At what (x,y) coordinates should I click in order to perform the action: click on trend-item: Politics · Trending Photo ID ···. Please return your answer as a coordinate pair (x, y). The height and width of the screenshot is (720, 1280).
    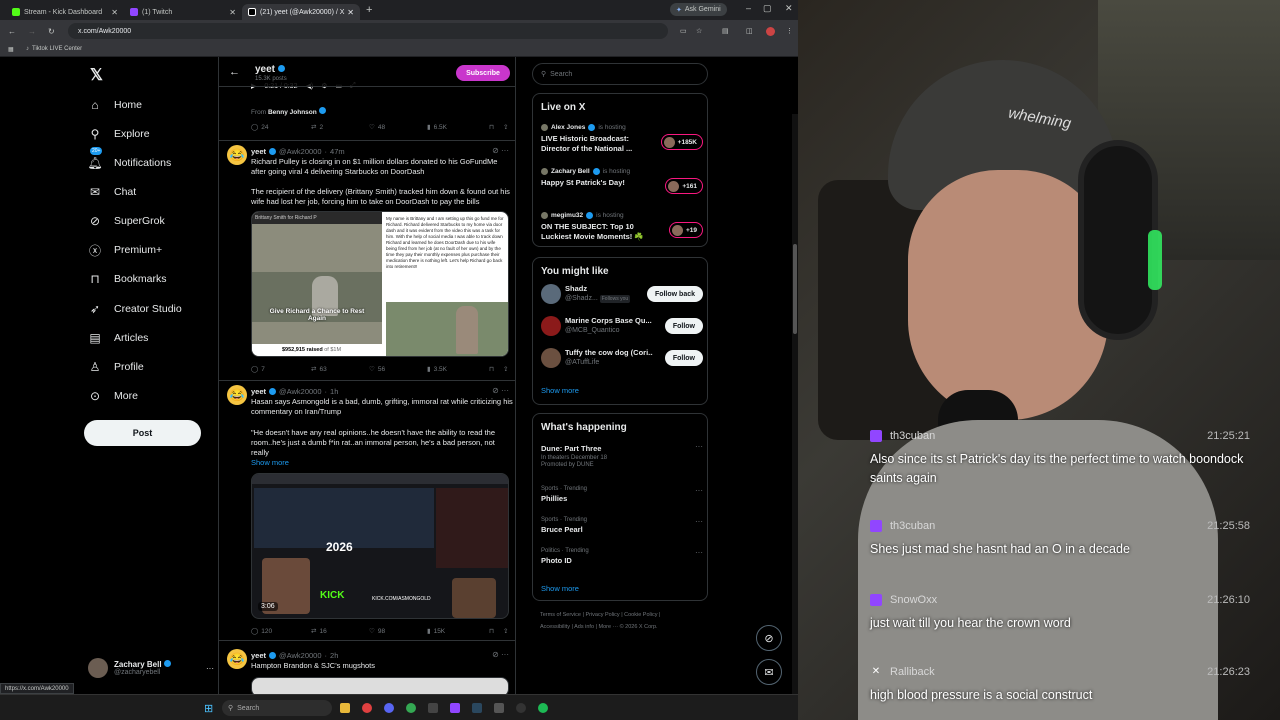
    Looking at the image, I should click on (622, 556).